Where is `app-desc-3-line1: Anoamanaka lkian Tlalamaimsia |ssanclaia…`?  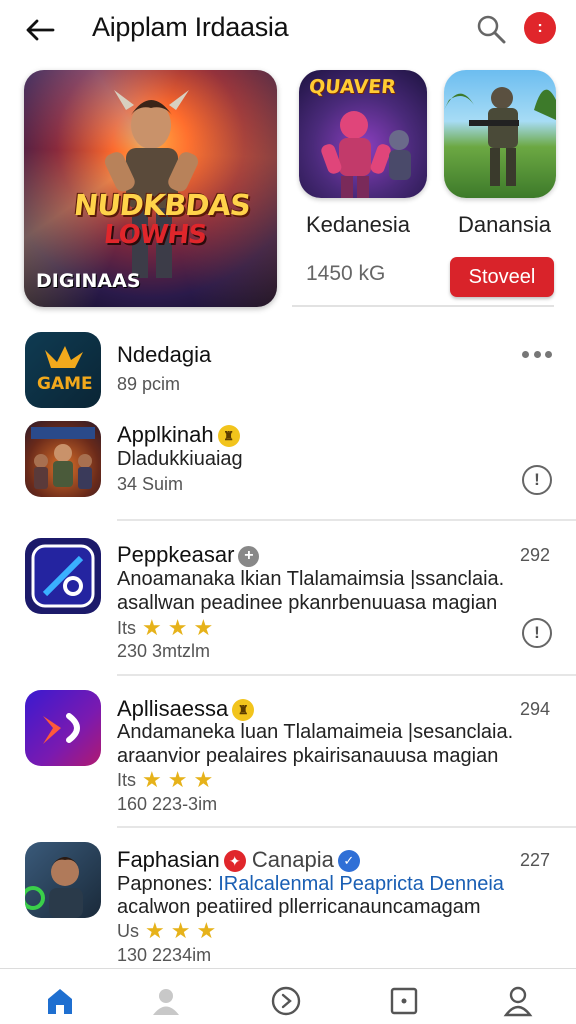 app-desc-3-line1: Anoamanaka lkian Tlalamaimsia |ssanclaia… is located at coordinates (311, 579).